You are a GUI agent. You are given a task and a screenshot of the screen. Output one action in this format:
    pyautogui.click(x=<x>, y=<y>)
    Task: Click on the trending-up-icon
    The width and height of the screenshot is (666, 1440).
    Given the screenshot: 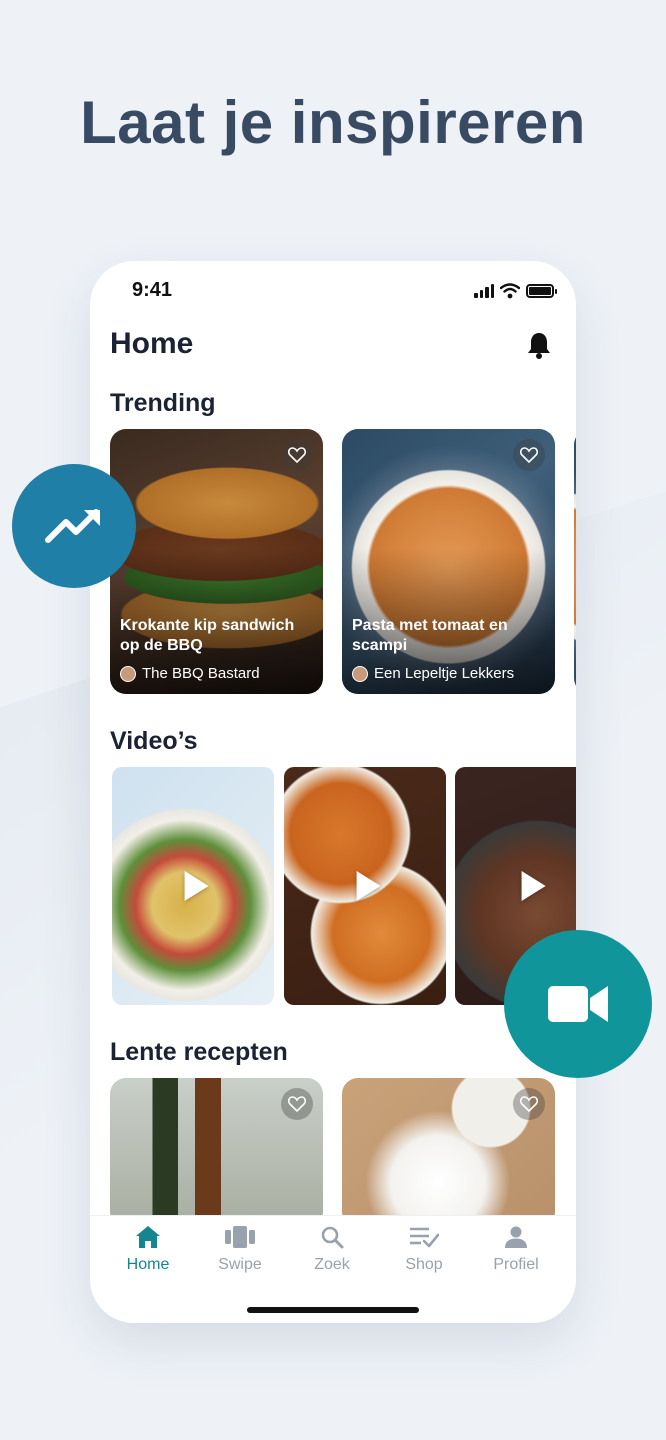 What is the action you would take?
    pyautogui.click(x=72, y=526)
    